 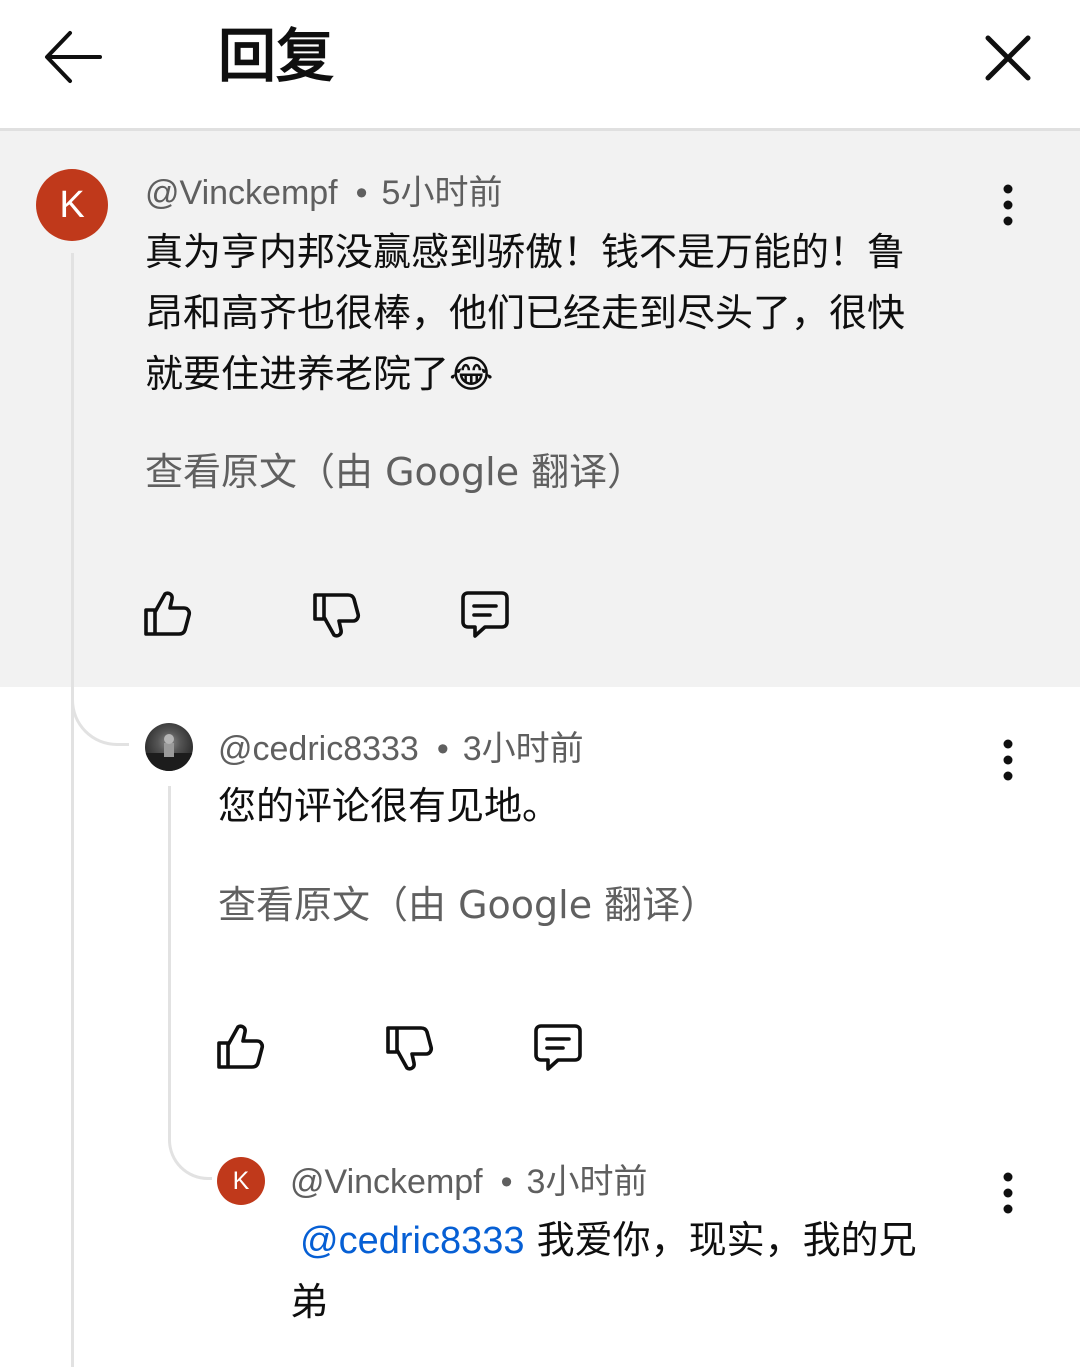 What do you see at coordinates (319, 374) in the screenshot?
I see `comment-text-line: 就要住进养老院了😂` at bounding box center [319, 374].